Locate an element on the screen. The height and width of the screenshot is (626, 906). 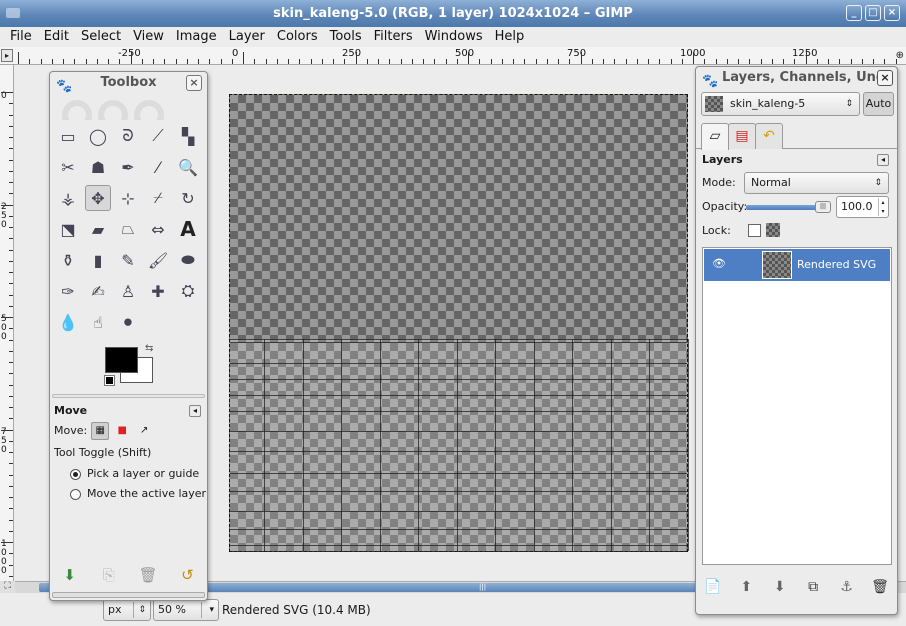
navigate-icon: ⛶ is located at coordinates (7, 587).